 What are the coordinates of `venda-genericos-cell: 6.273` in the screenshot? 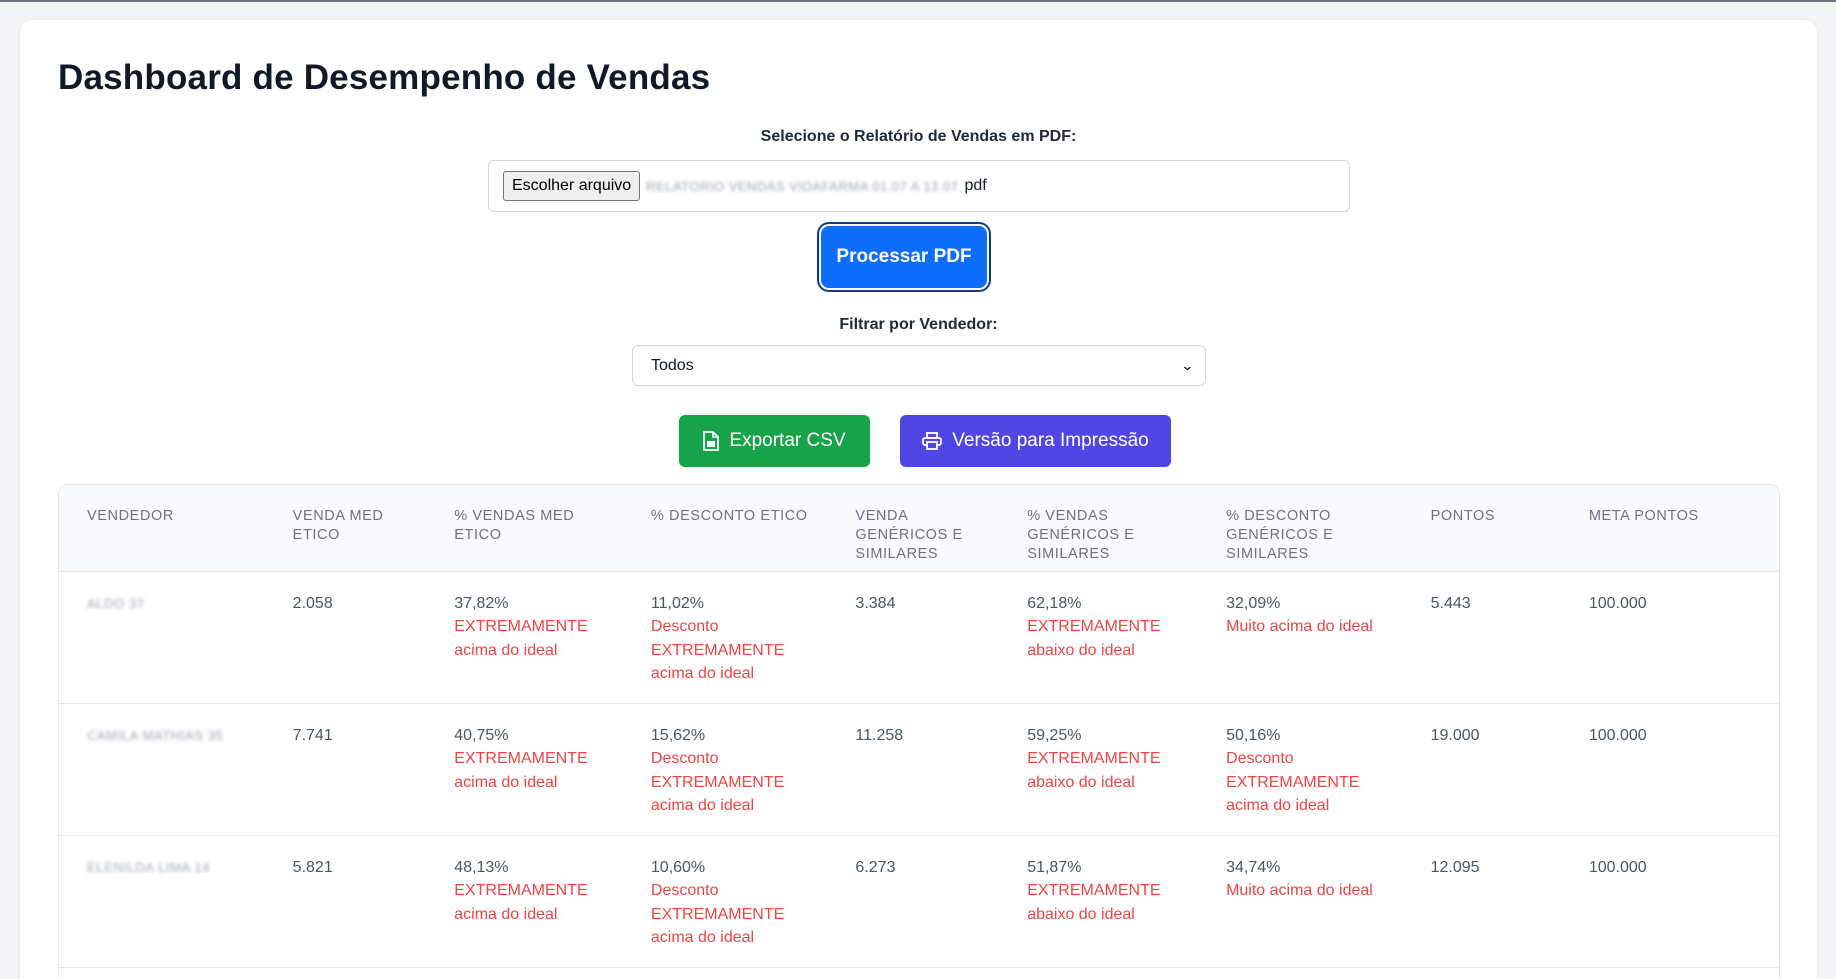 It's located at (913, 901).